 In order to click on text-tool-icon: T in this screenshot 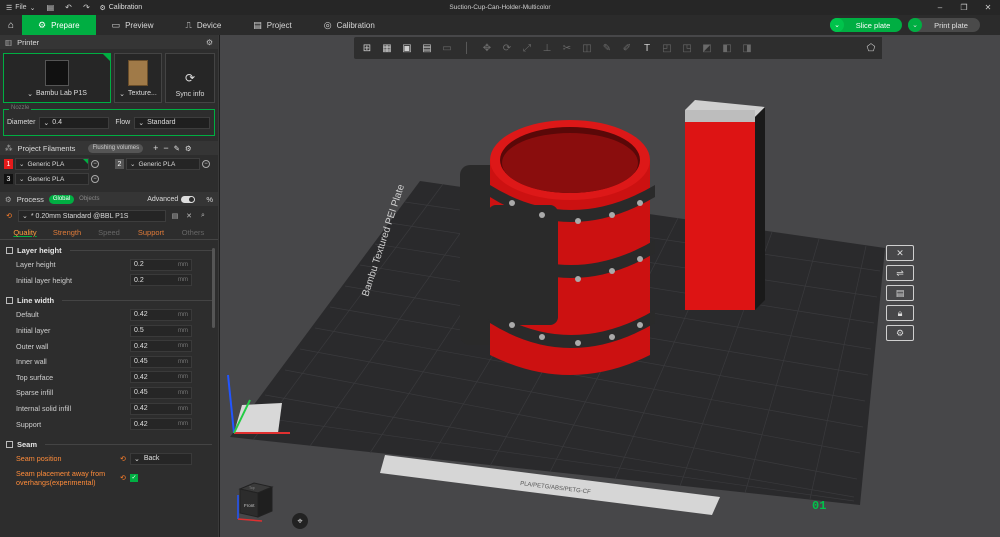, I will do `click(647, 48)`.